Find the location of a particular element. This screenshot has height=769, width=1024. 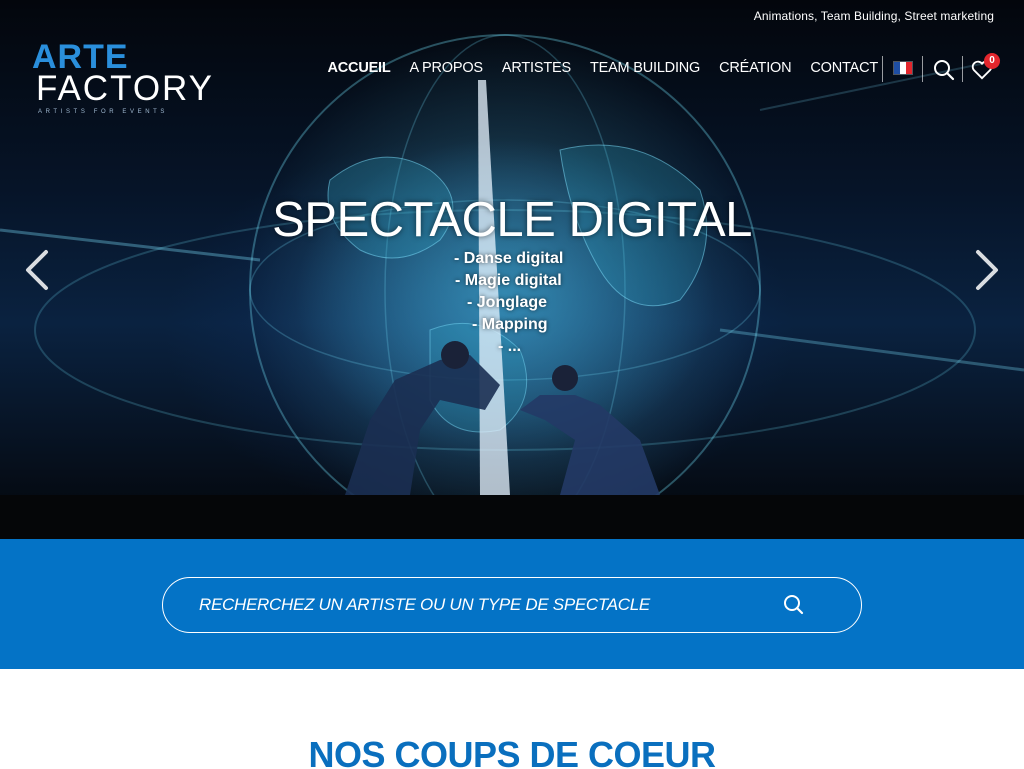

slider-next-arrow-icon is located at coordinates (987, 270).